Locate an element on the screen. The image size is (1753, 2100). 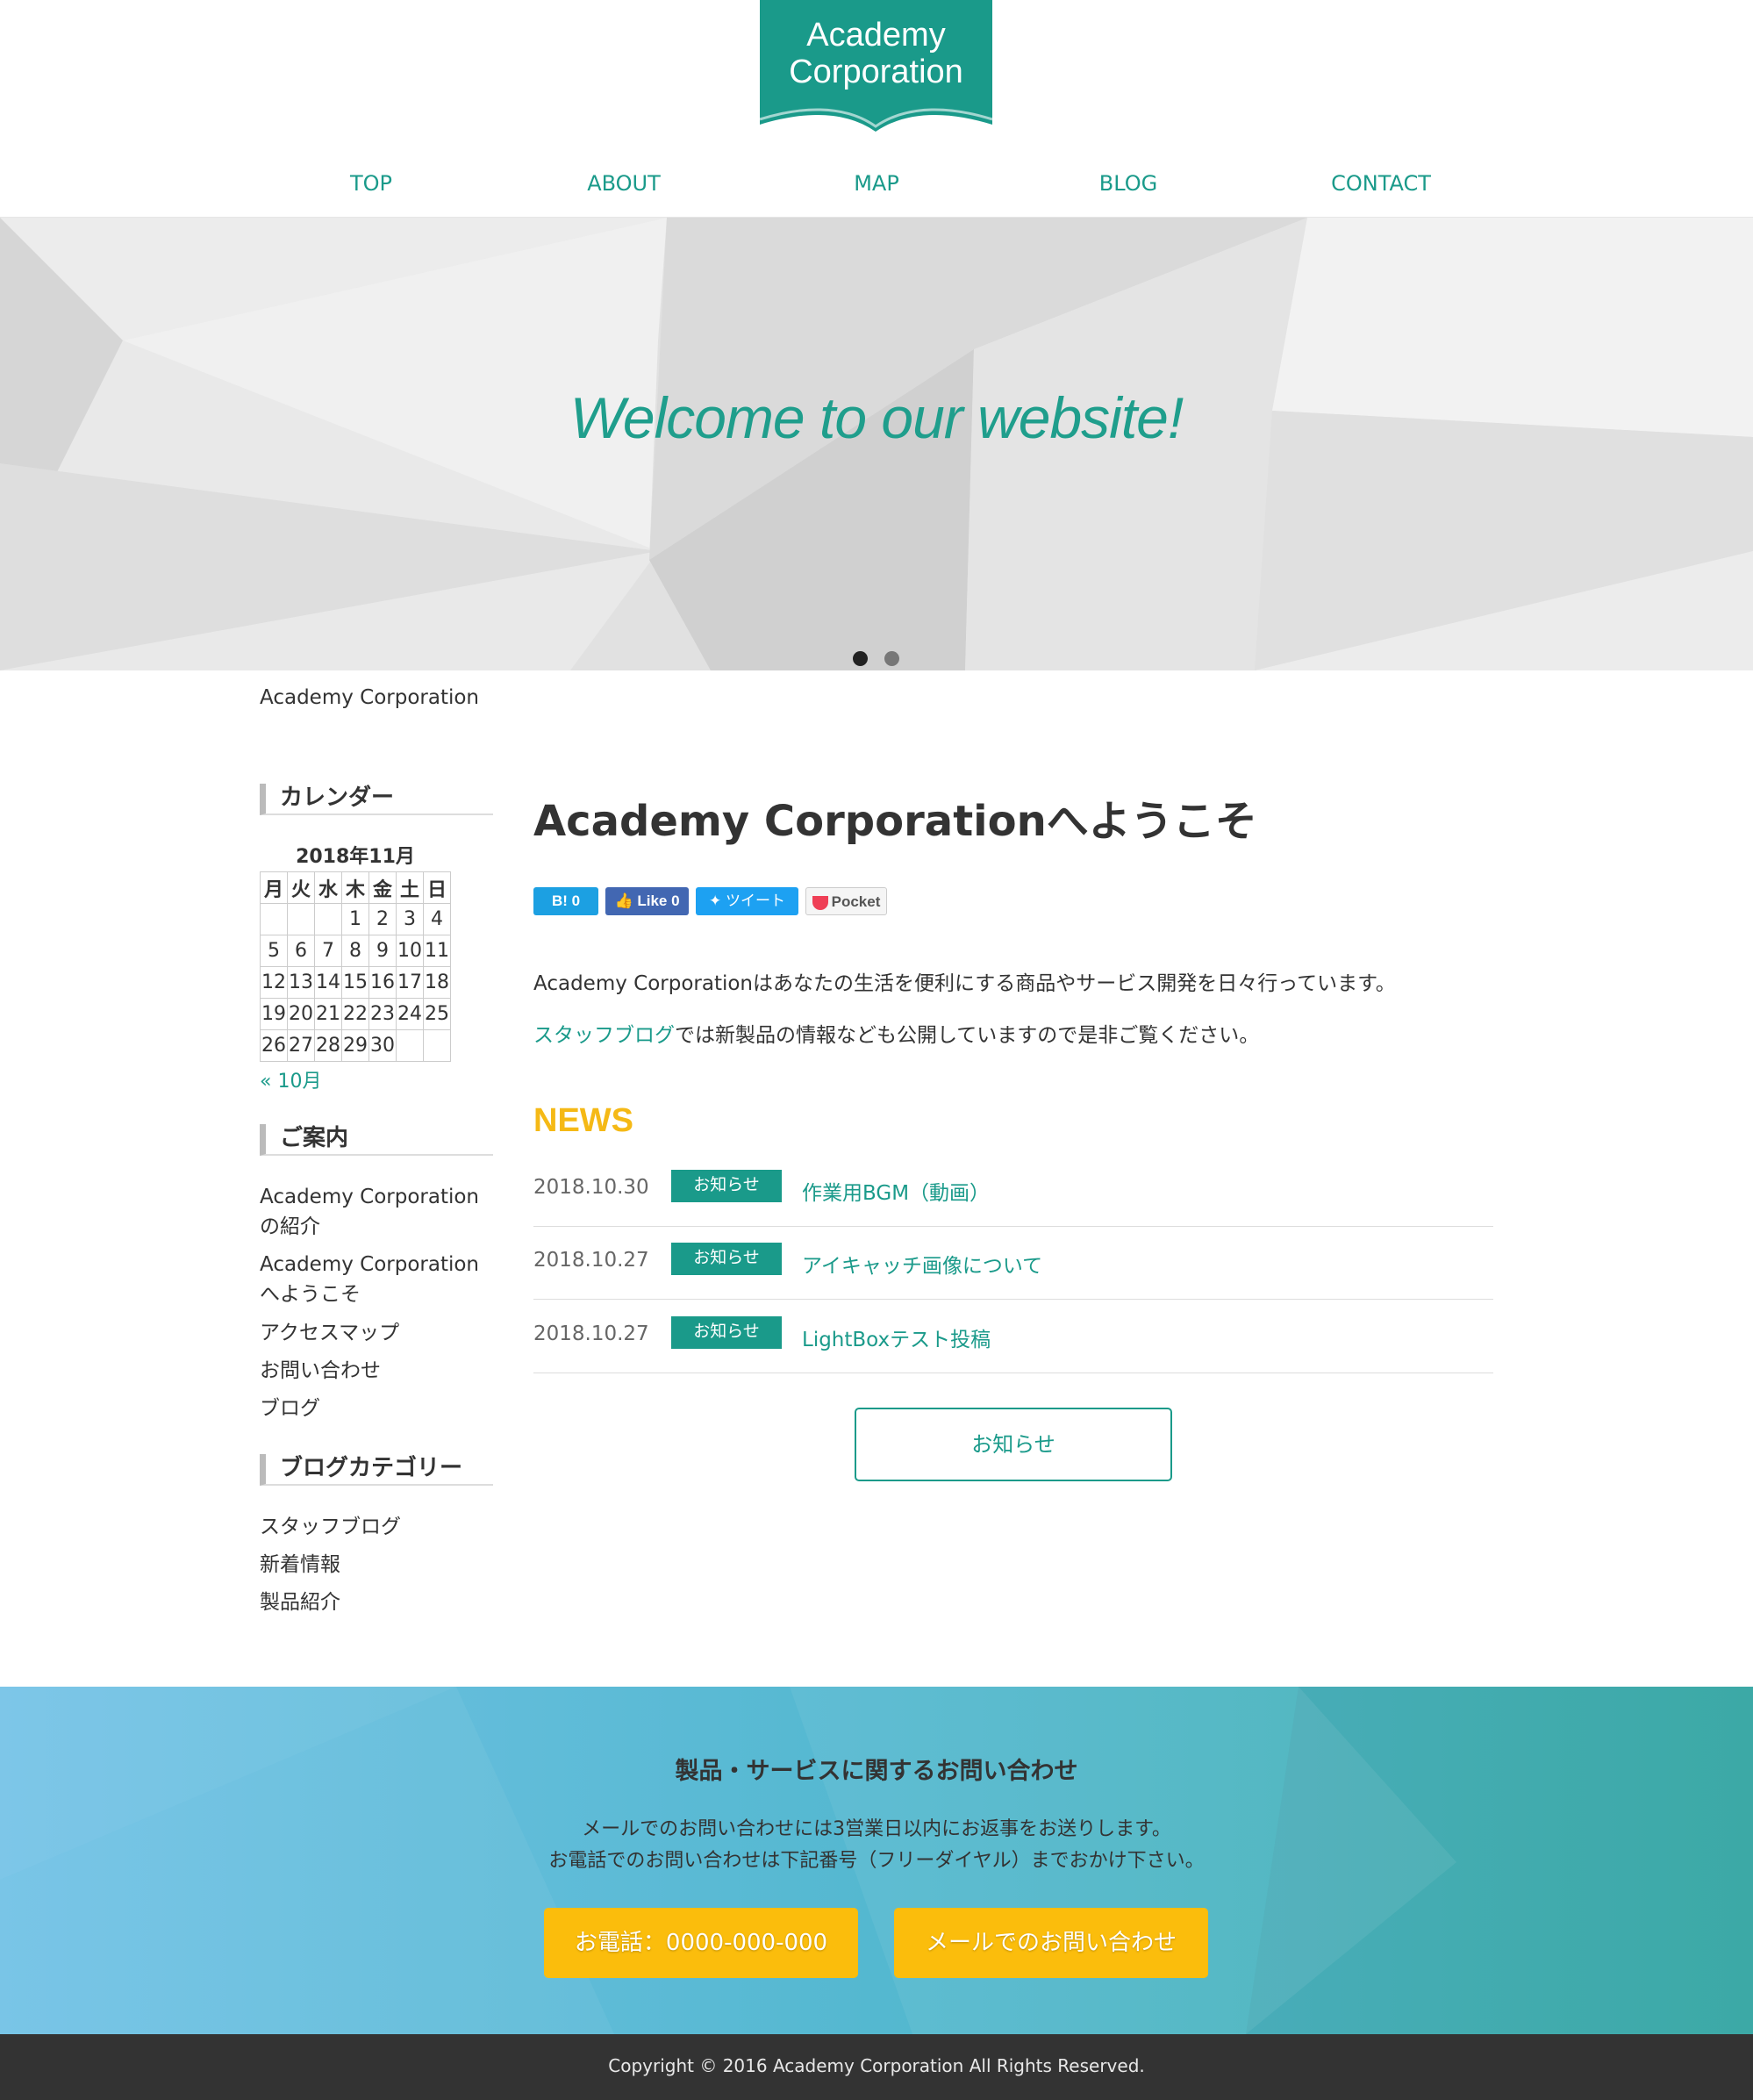
twitter-tweet-button: ✦ ツイート is located at coordinates (747, 901).